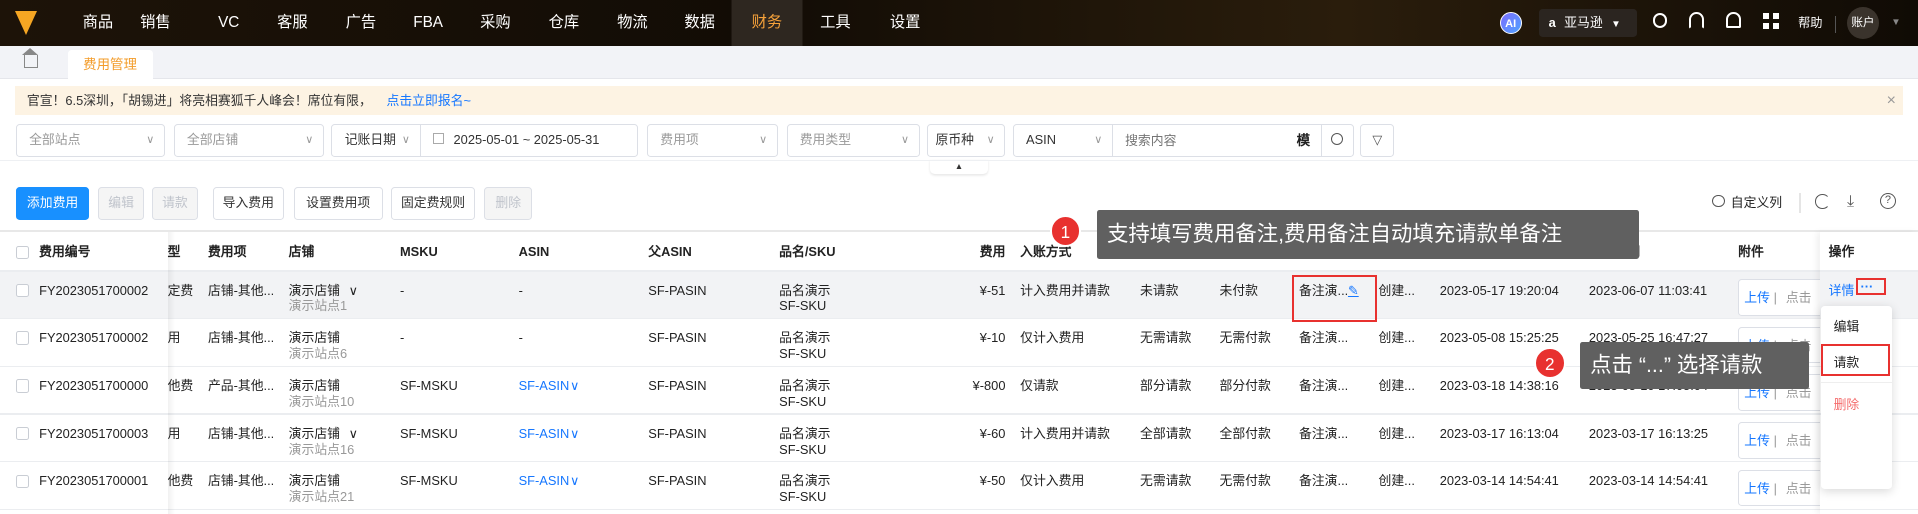 The image size is (1918, 514). Describe the element at coordinates (98, 23) in the screenshot. I see `nav-item: 商品` at that location.